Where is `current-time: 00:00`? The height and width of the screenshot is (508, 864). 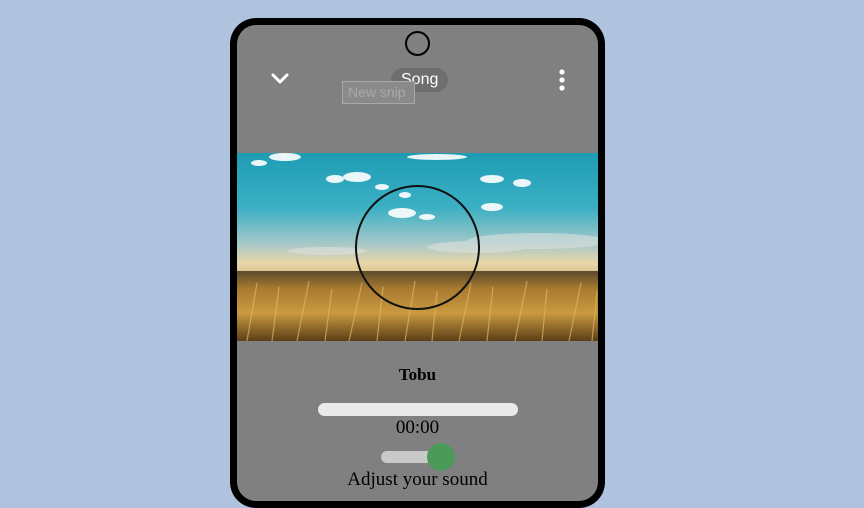 current-time: 00:00 is located at coordinates (417, 427).